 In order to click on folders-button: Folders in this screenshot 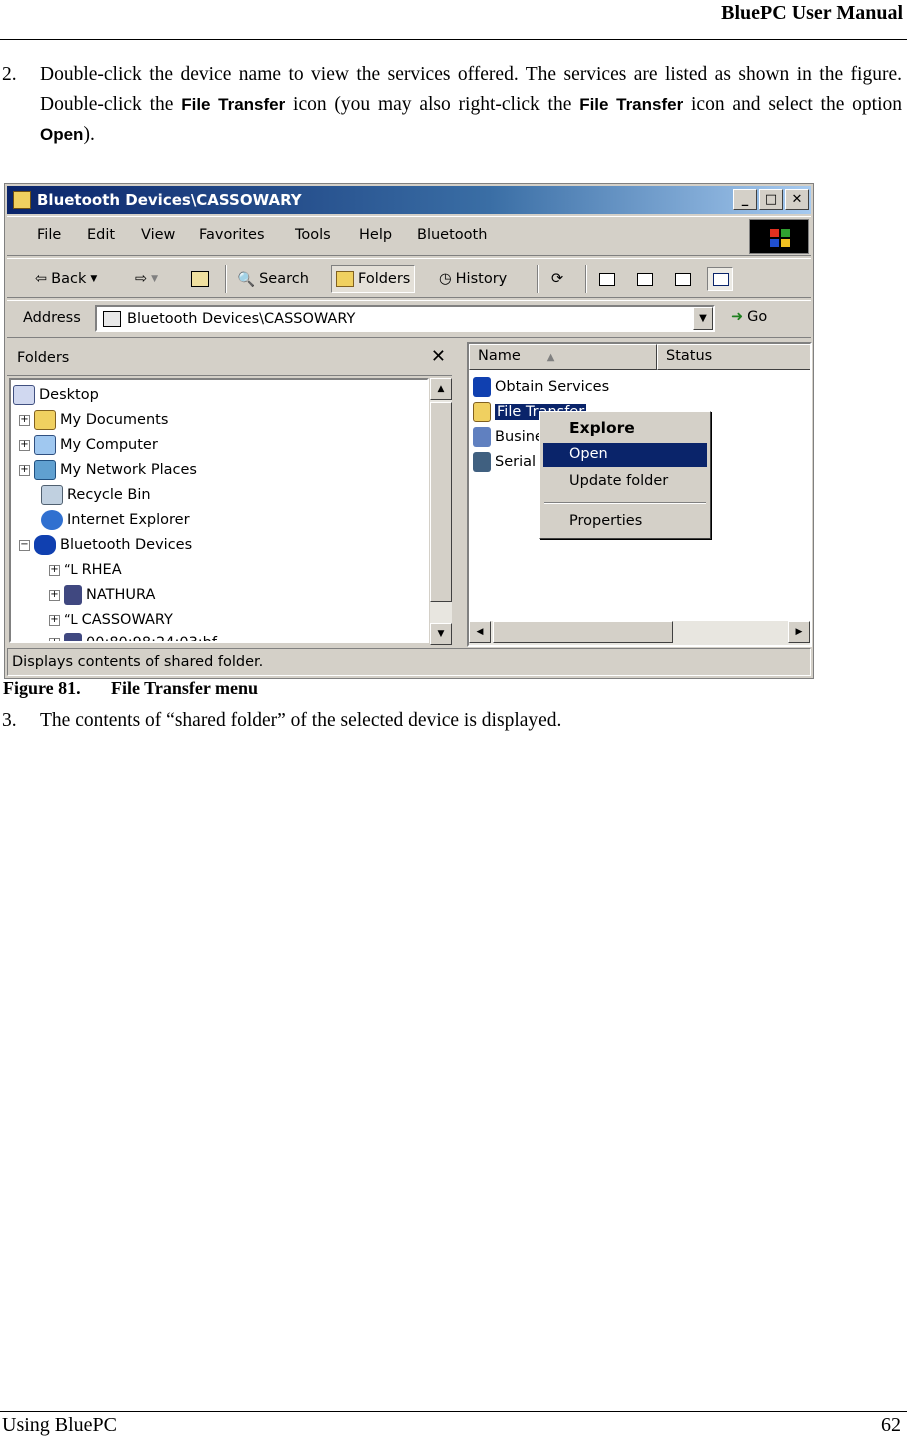, I will do `click(373, 279)`.